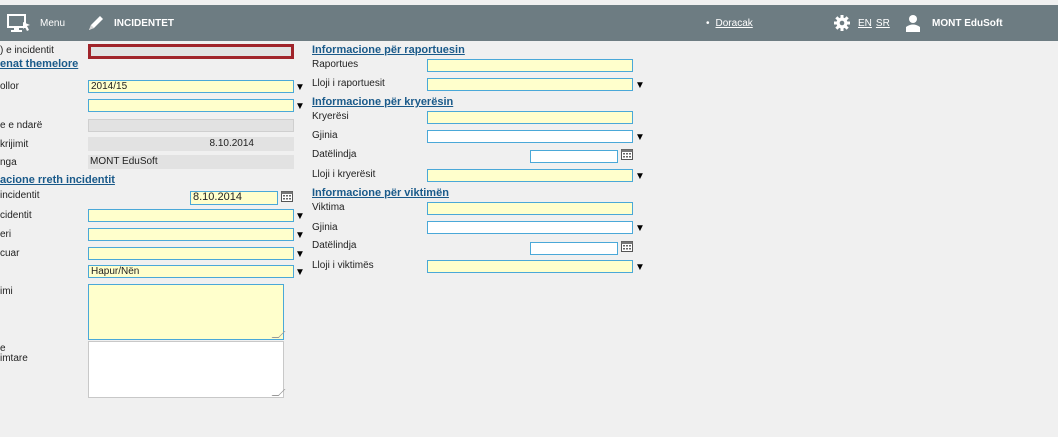  I want to click on module-header: INCIDENTET, so click(130, 23).